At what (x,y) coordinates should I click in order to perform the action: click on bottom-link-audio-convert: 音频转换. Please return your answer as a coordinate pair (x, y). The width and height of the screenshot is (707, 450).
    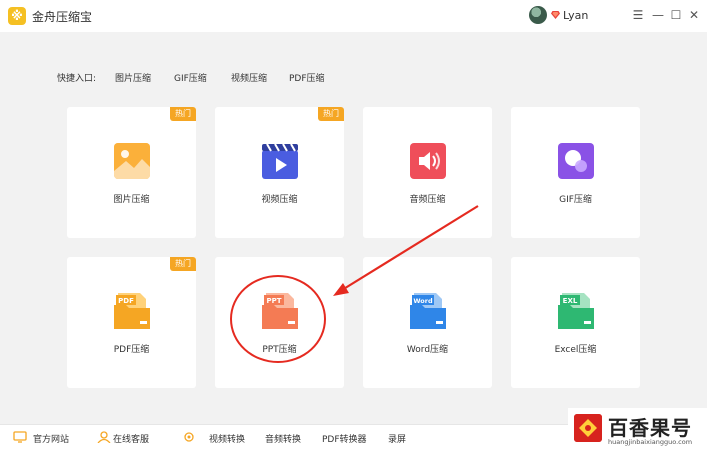
    Looking at the image, I should click on (283, 438).